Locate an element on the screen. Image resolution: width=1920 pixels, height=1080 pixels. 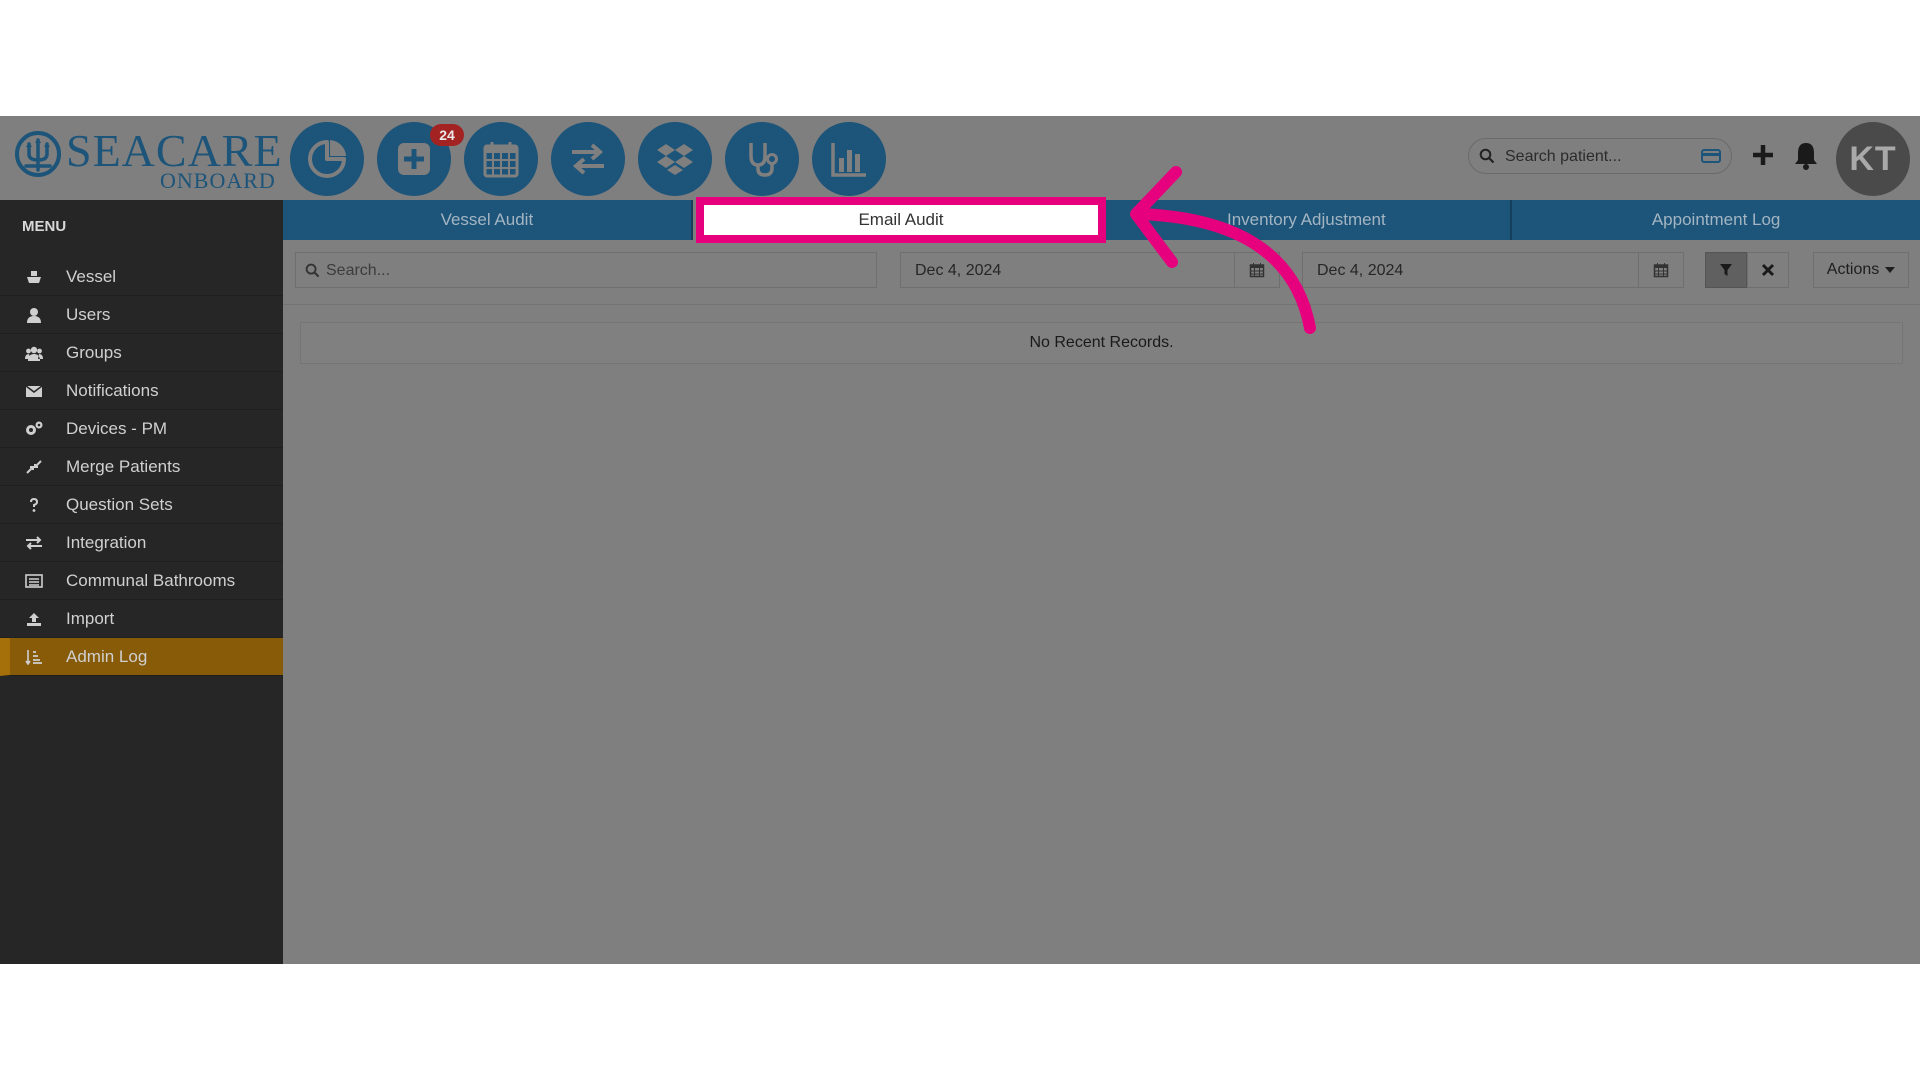
sidebar-item-label: Groups is located at coordinates (94, 352).